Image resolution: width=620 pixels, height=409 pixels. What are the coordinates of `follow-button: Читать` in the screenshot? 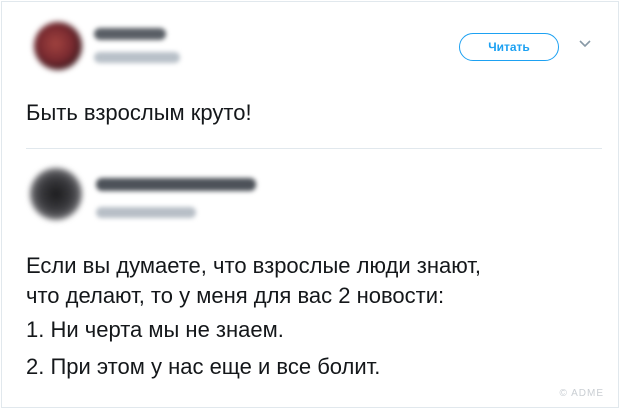 It's located at (509, 47).